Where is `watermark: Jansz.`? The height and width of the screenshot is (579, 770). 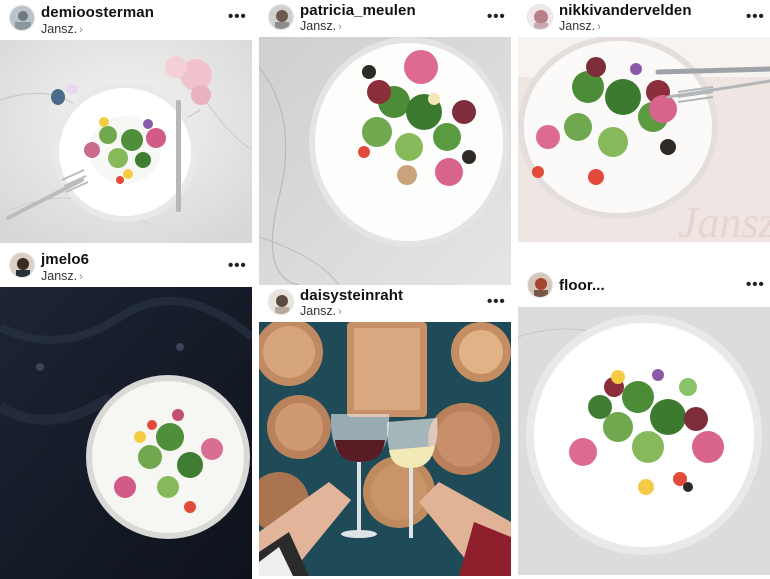 watermark: Jansz. is located at coordinates (724, 220).